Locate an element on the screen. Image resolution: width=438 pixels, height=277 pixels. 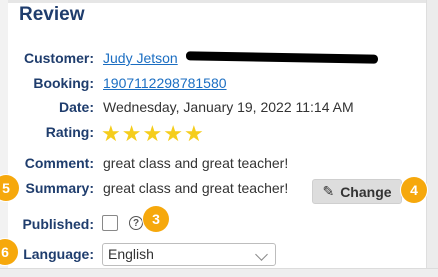
panel-bottom-border is located at coordinates (219, 272).